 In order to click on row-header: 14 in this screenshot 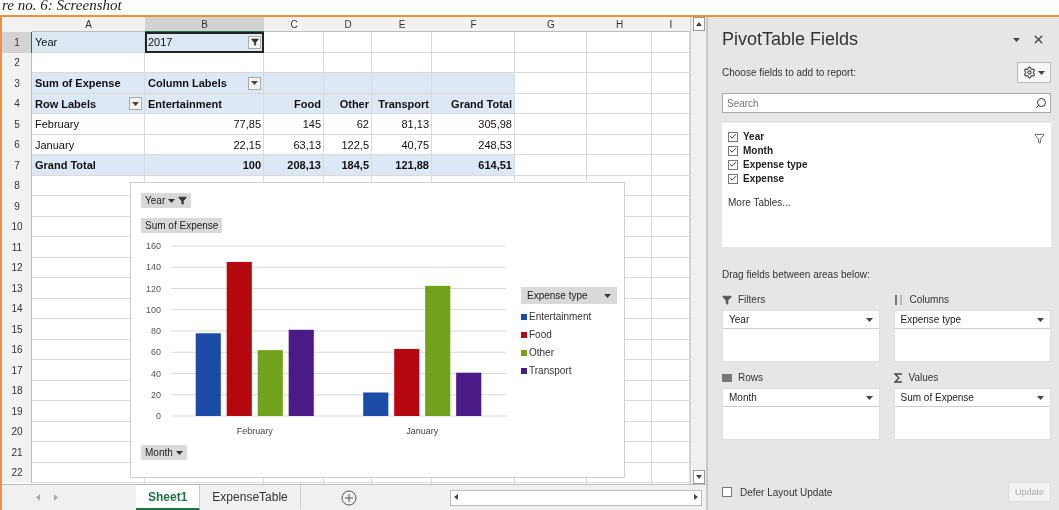, I will do `click(17, 308)`.